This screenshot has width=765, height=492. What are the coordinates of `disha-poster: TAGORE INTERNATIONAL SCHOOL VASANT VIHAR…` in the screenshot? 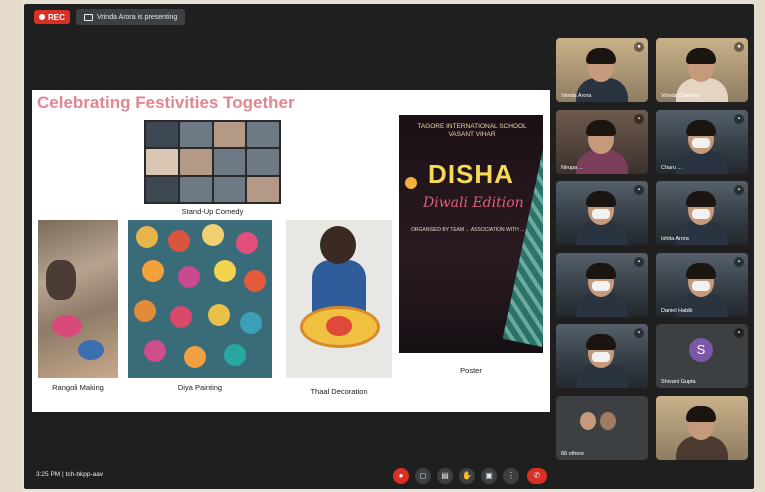 It's located at (471, 234).